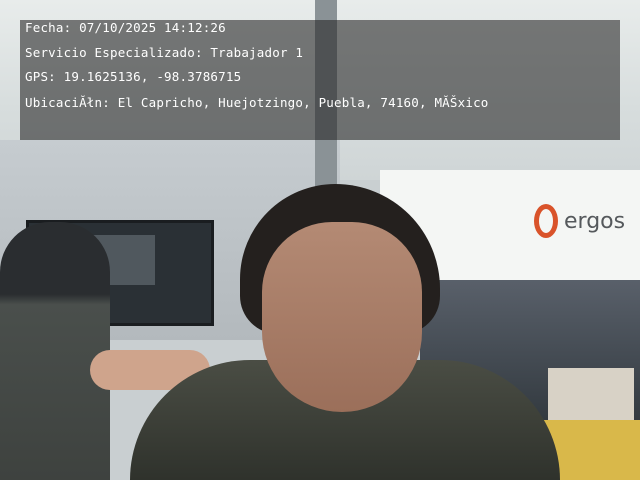 This screenshot has width=640, height=480. Describe the element at coordinates (164, 52) in the screenshot. I see `service-text: Servicio Especializado: Trabajador 1` at that location.